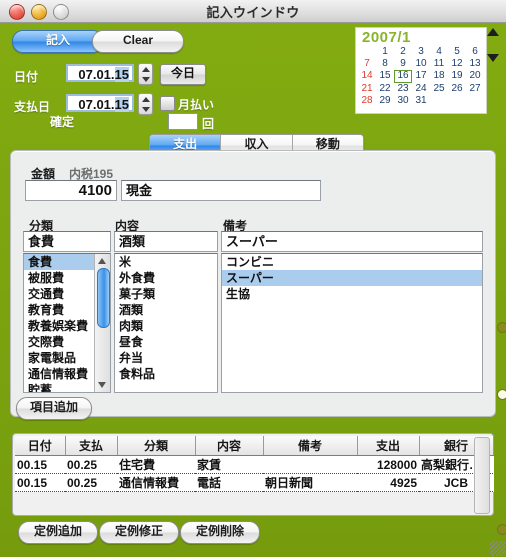  I want to click on add-item-button: 項目追加, so click(54, 408).